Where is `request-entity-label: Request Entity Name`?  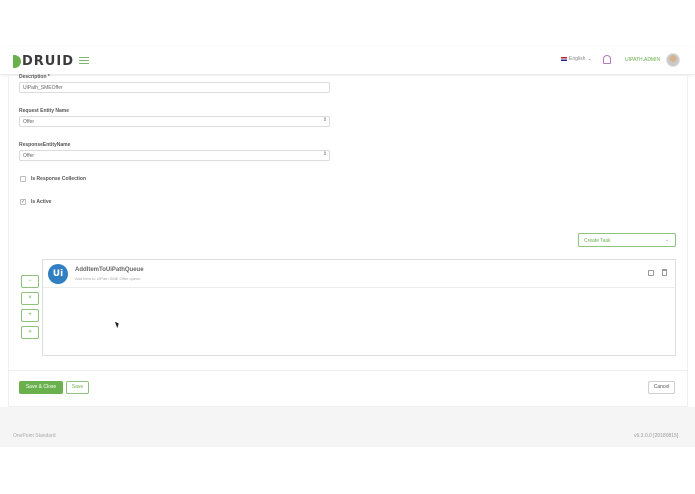
request-entity-label: Request Entity Name is located at coordinates (44, 111).